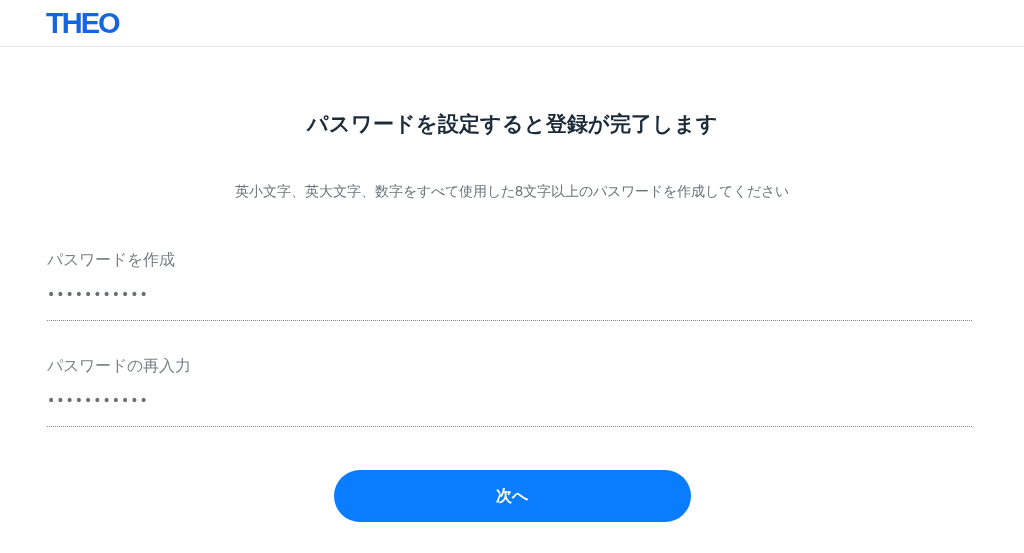  Describe the element at coordinates (512, 124) in the screenshot. I see `page-title: パスワードを設定すると登録が完了します` at that location.